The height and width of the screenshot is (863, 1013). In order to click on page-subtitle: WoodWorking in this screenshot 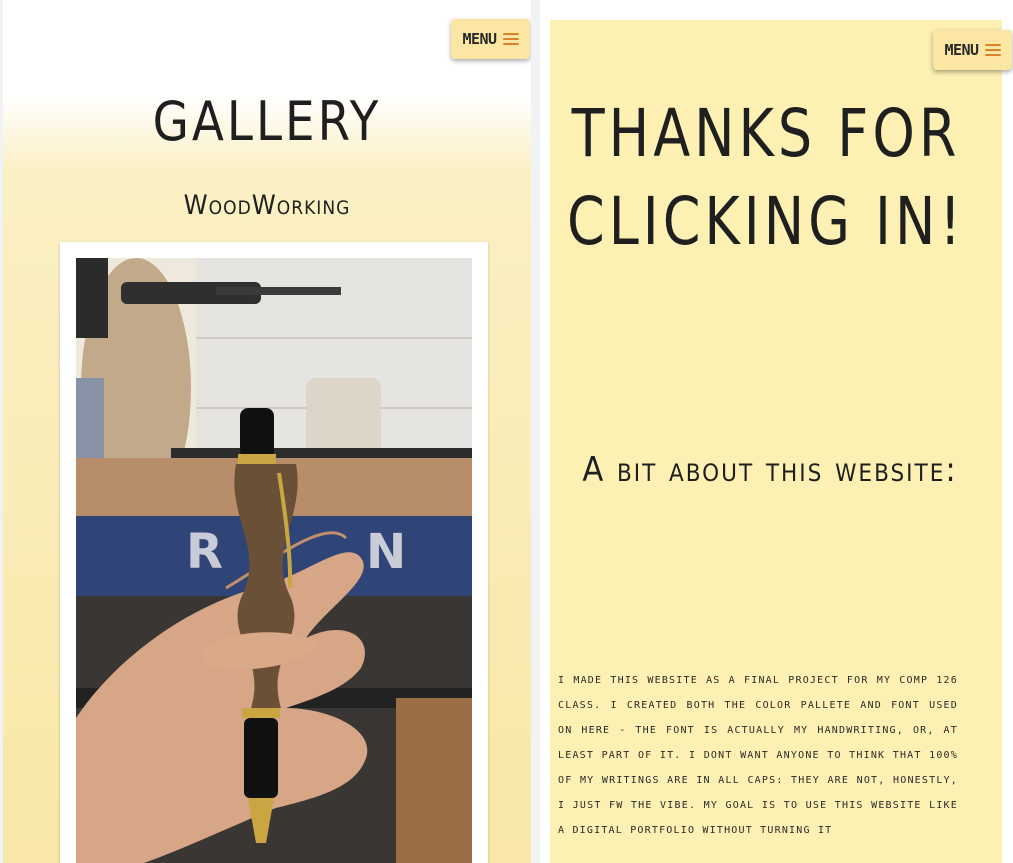, I will do `click(267, 205)`.